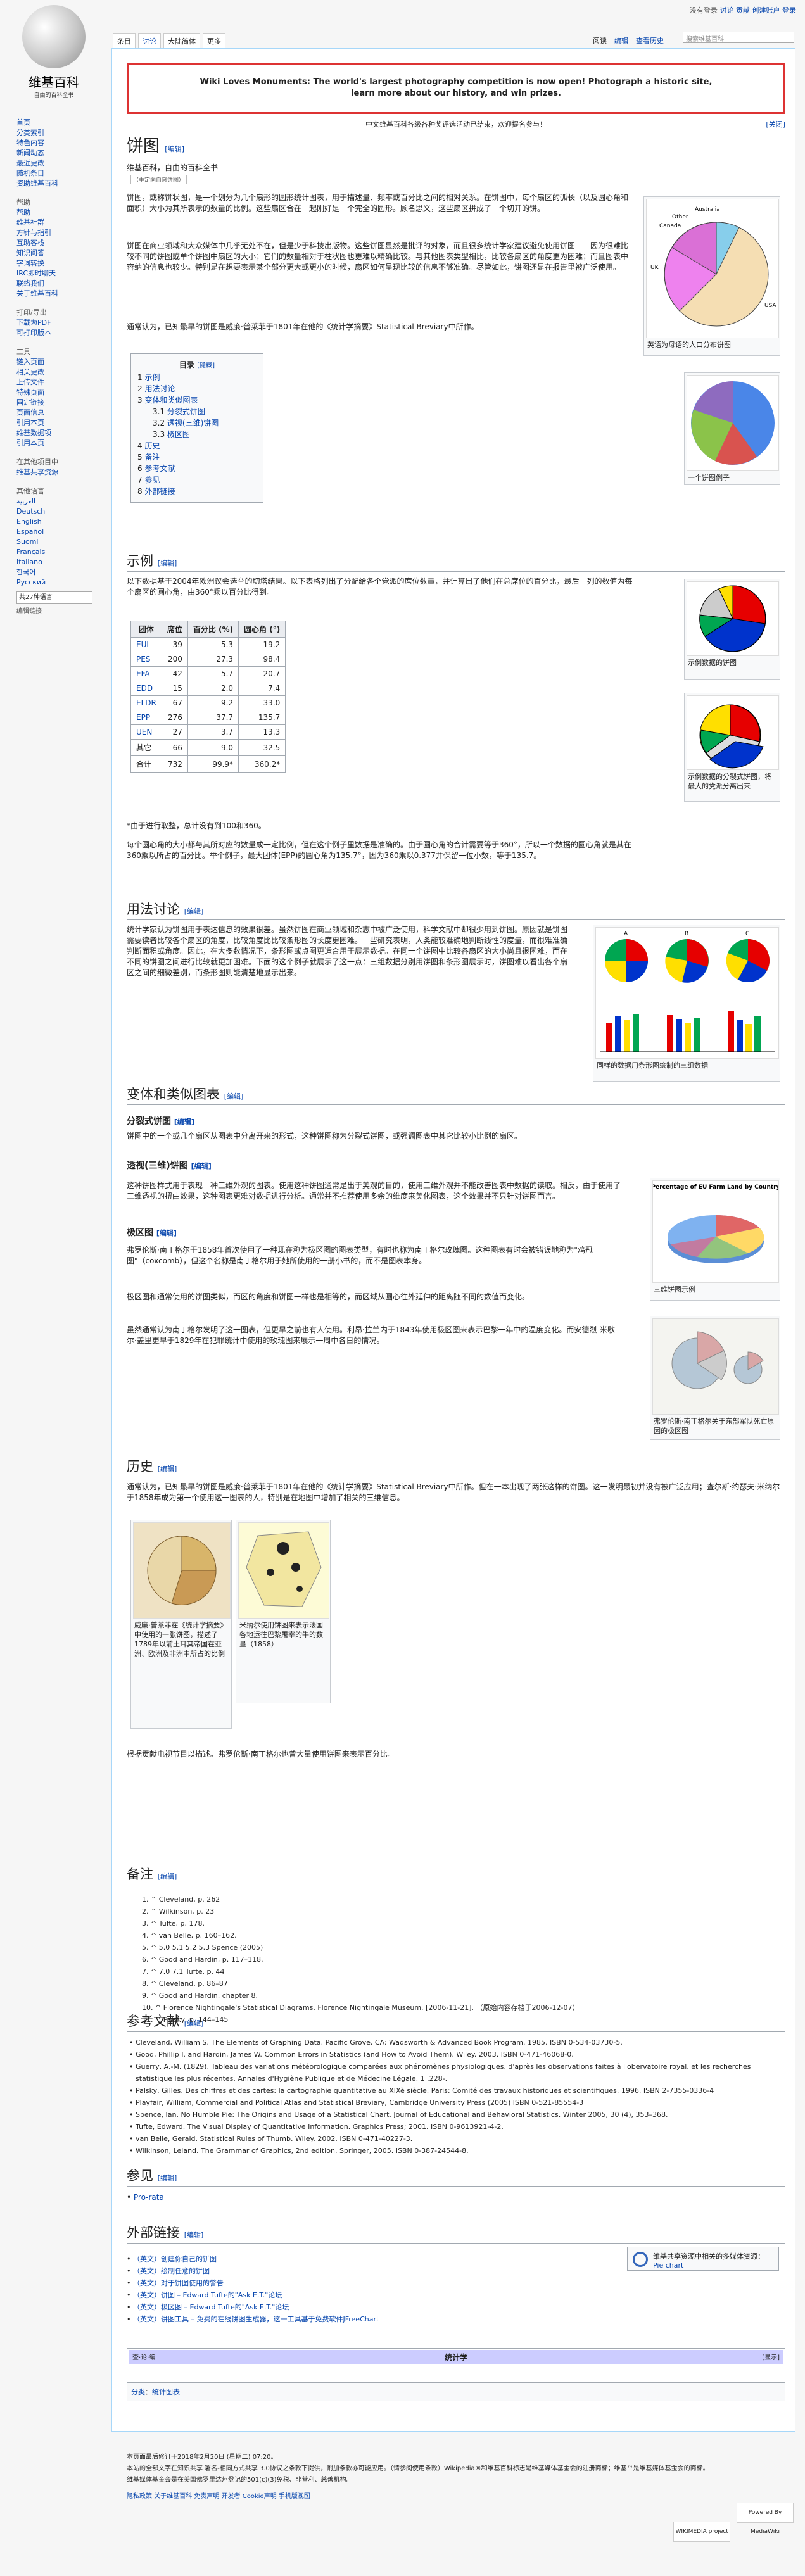 The height and width of the screenshot is (2576, 805). What do you see at coordinates (54, 153) in the screenshot?
I see `sidebar-nav-link: 新闻动态` at bounding box center [54, 153].